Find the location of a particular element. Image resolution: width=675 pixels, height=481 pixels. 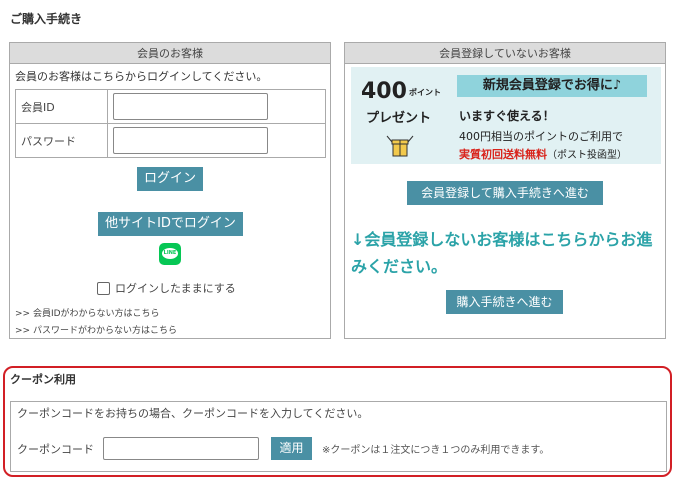

line-icon-text: LINE is located at coordinates (170, 253).